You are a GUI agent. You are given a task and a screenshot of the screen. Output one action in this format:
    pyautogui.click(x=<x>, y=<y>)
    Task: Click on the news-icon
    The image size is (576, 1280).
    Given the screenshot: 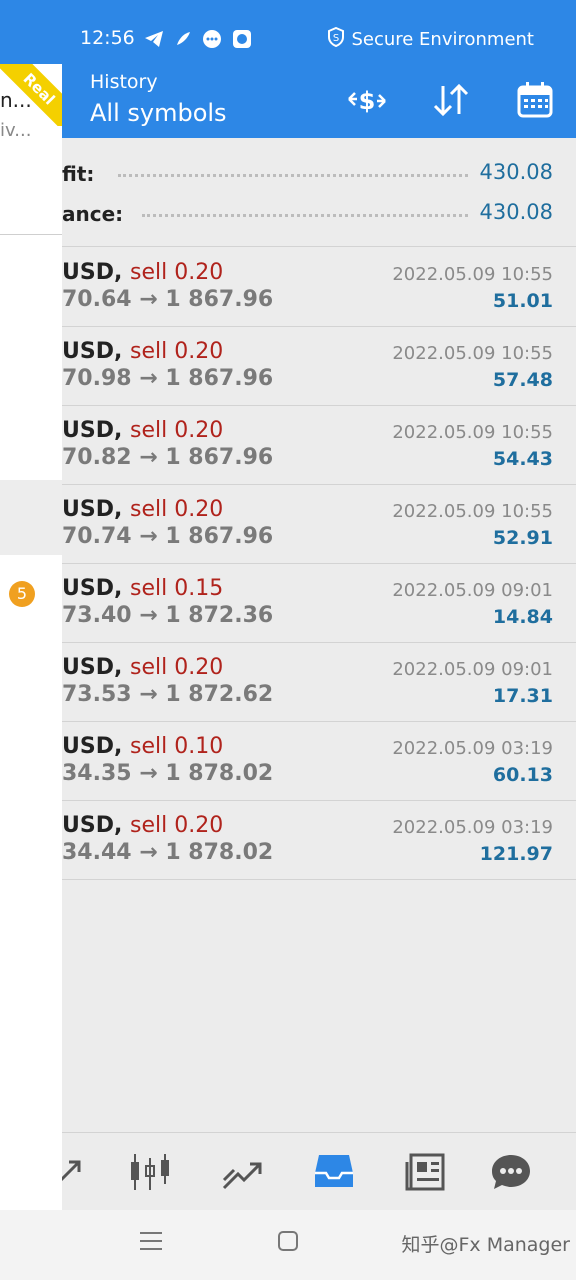 What is the action you would take?
    pyautogui.click(x=426, y=1172)
    